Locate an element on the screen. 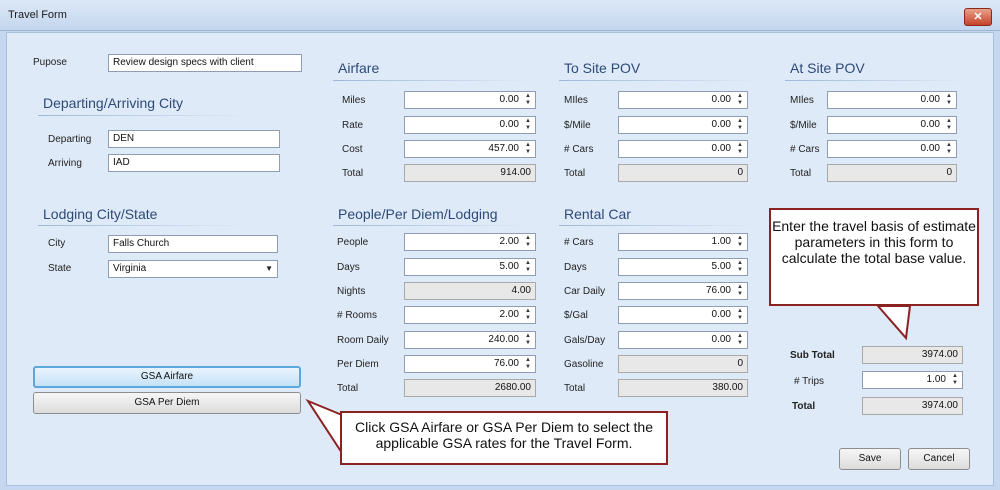  close-button: ✕ is located at coordinates (978, 17).